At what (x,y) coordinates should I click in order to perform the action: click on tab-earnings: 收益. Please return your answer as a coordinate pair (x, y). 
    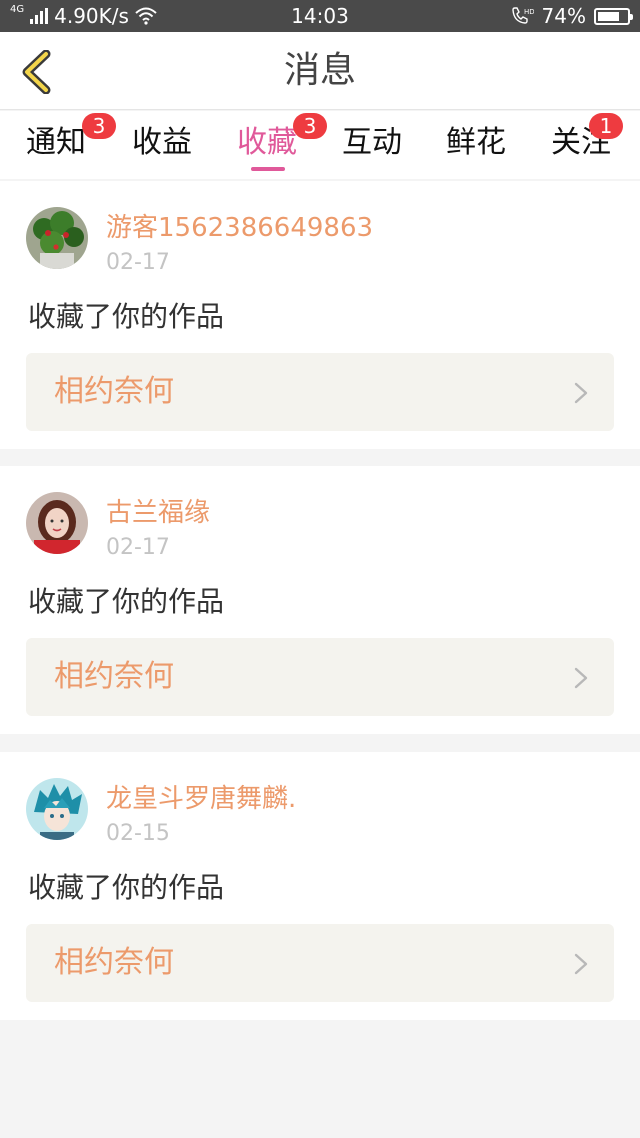
    Looking at the image, I should click on (162, 143).